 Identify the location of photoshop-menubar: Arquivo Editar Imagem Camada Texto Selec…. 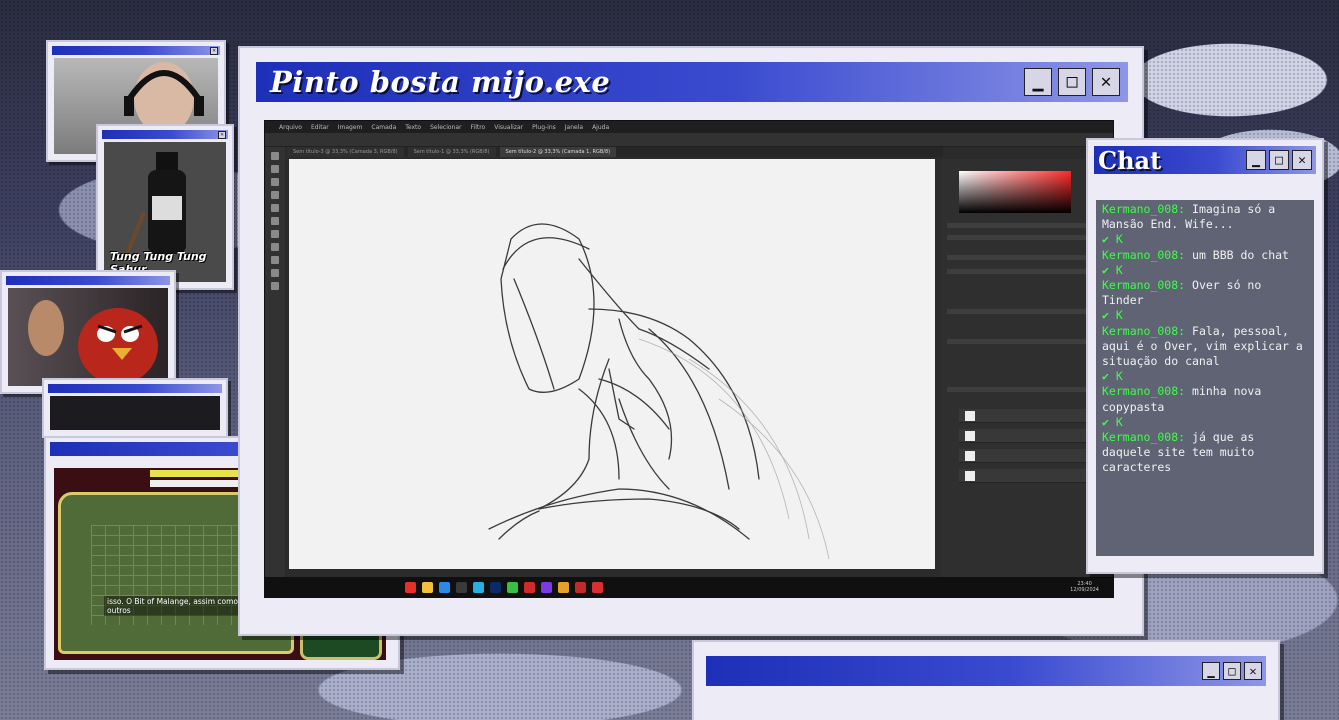
(689, 127).